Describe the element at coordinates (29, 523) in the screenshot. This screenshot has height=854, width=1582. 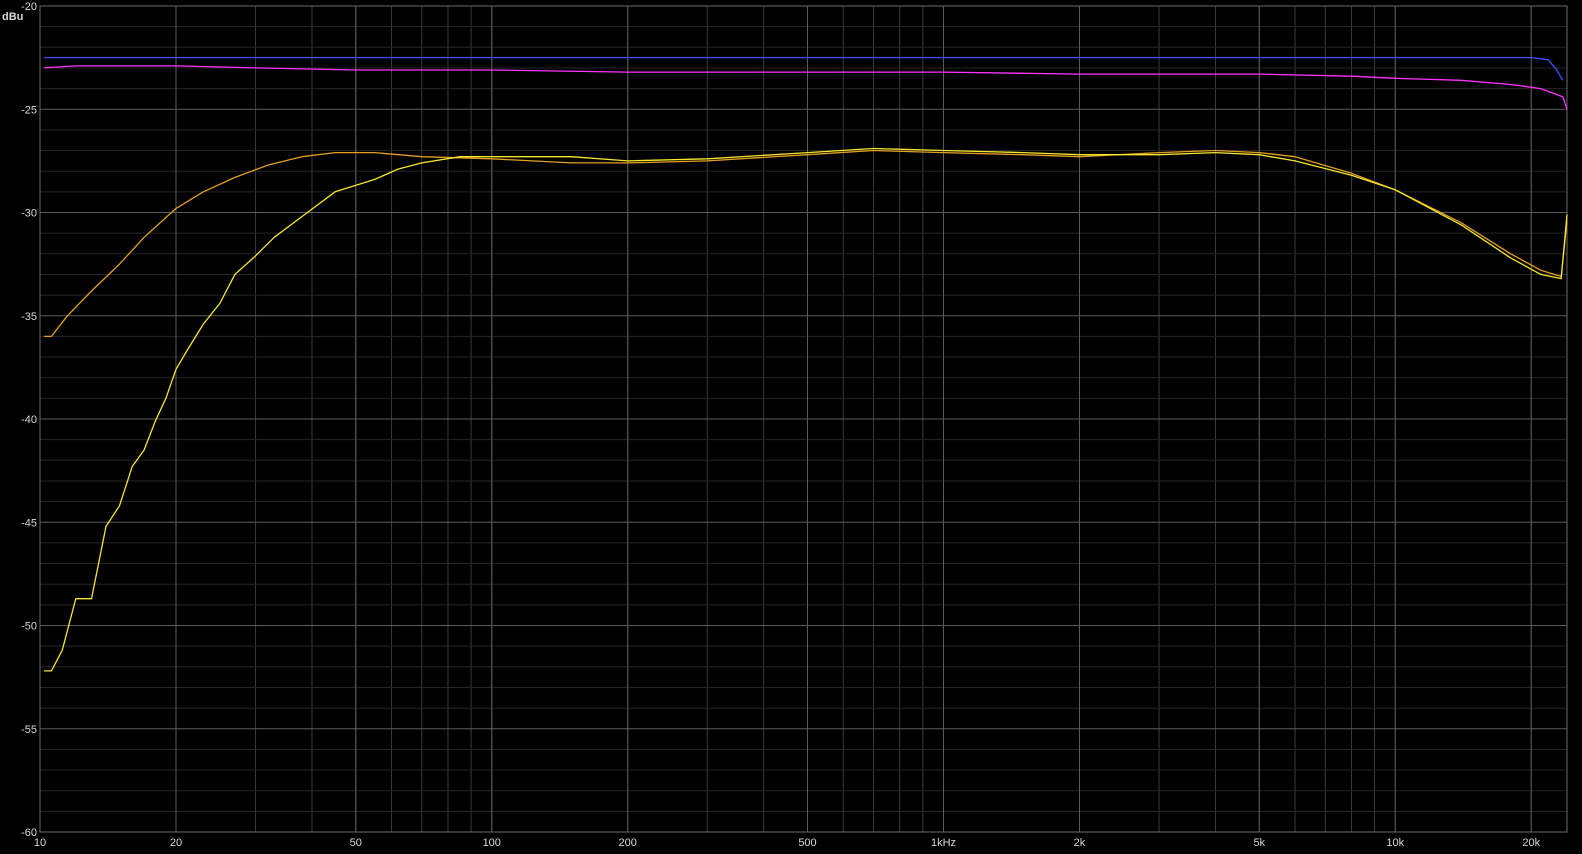
I see `y-tick-label: -45` at that location.